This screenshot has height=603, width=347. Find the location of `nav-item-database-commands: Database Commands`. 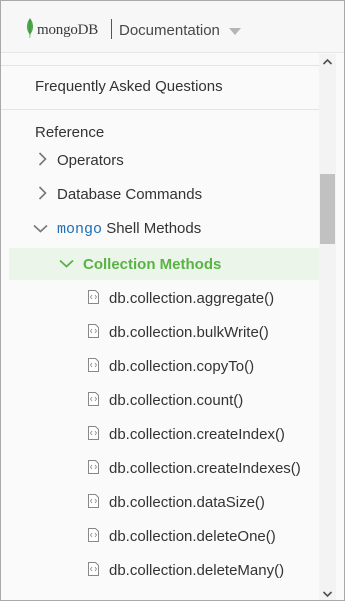

nav-item-database-commands: Database Commands is located at coordinates (160, 195).